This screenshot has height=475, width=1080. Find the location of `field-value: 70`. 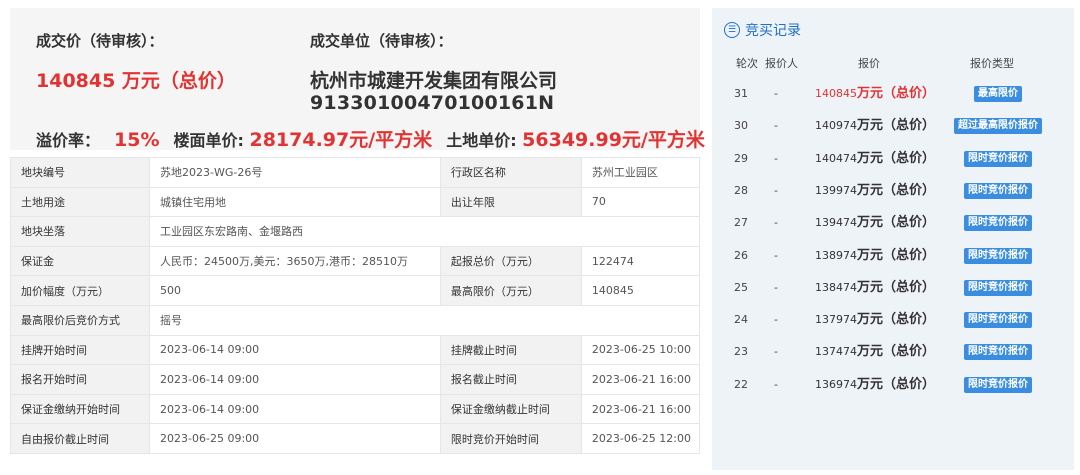

field-value: 70 is located at coordinates (640, 202).